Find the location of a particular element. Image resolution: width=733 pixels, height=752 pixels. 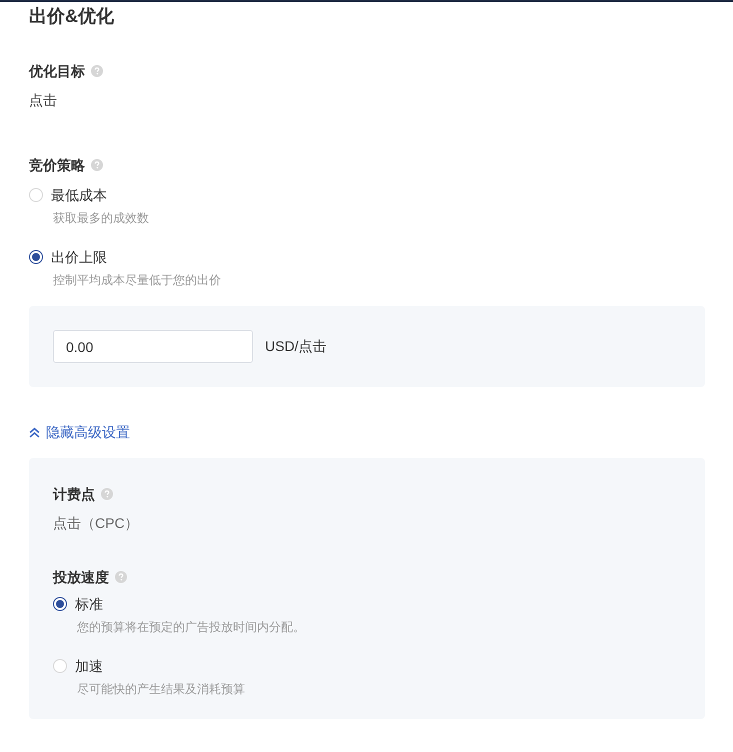

radio-option: 加速 is located at coordinates (367, 666).